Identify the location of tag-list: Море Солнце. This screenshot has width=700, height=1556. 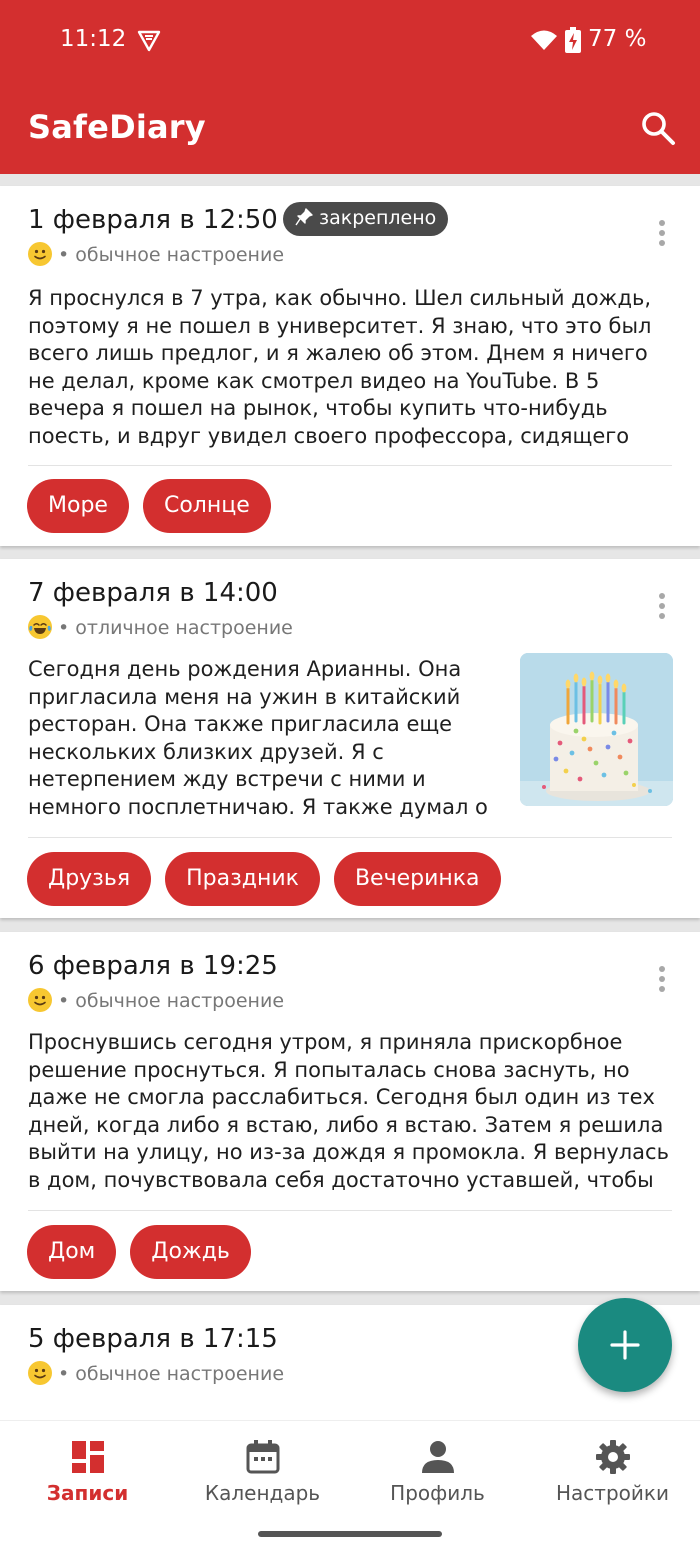
(149, 506).